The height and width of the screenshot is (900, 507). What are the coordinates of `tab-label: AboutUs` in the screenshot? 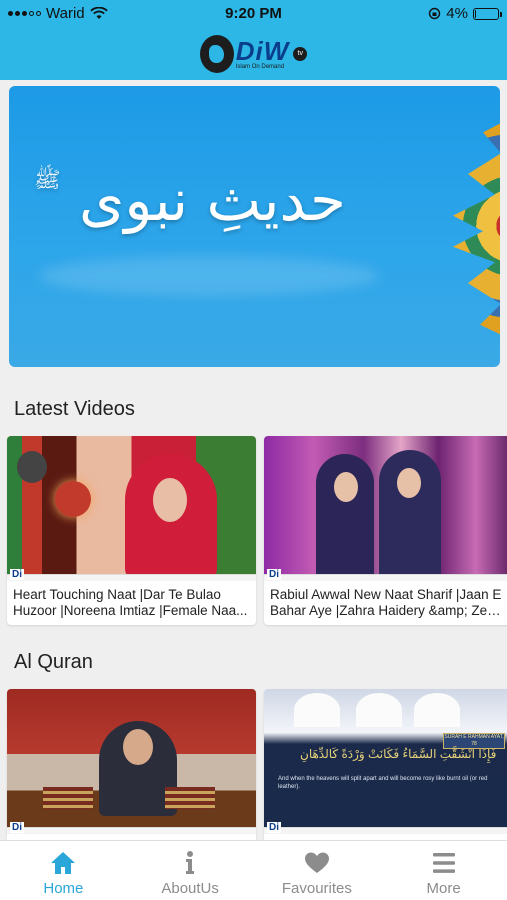 It's located at (190, 888).